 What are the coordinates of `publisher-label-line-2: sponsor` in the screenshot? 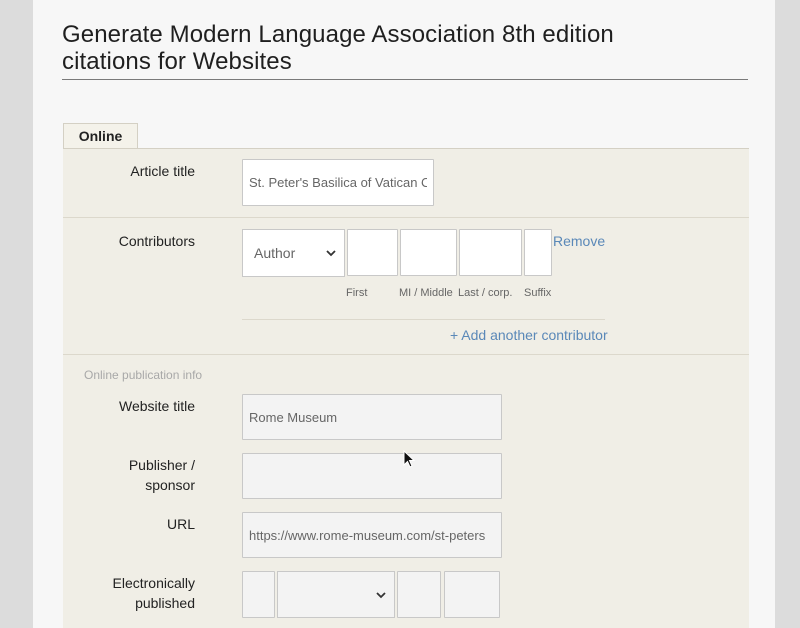 It's located at (170, 485).